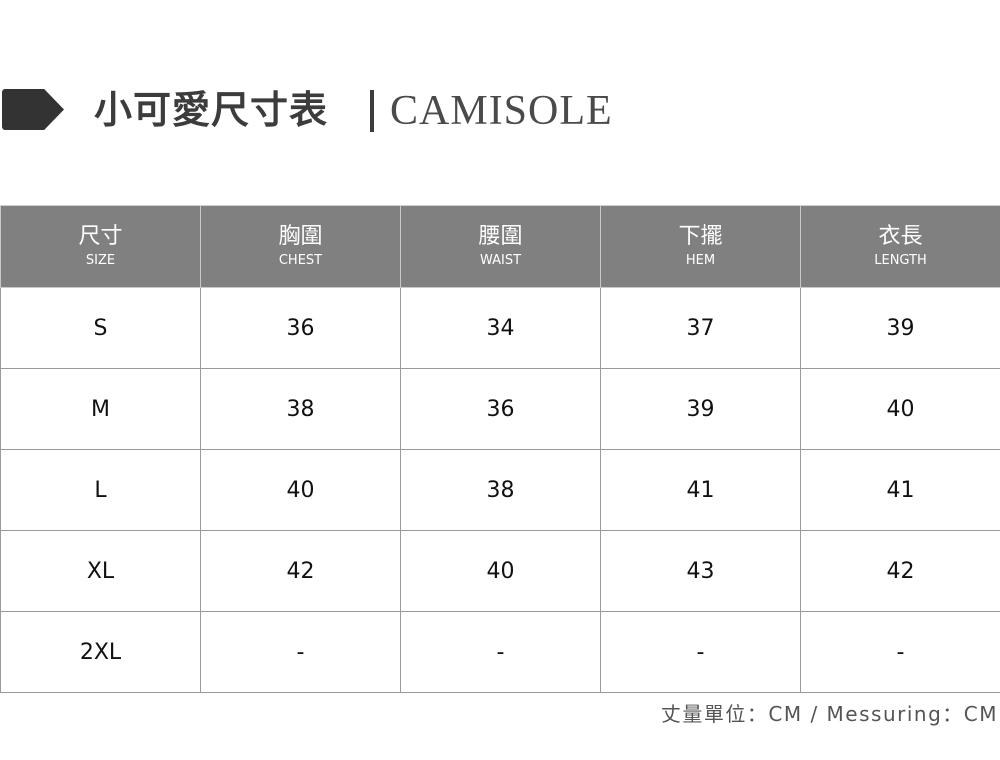  What do you see at coordinates (300, 409) in the screenshot?
I see `cell-chest: 38` at bounding box center [300, 409].